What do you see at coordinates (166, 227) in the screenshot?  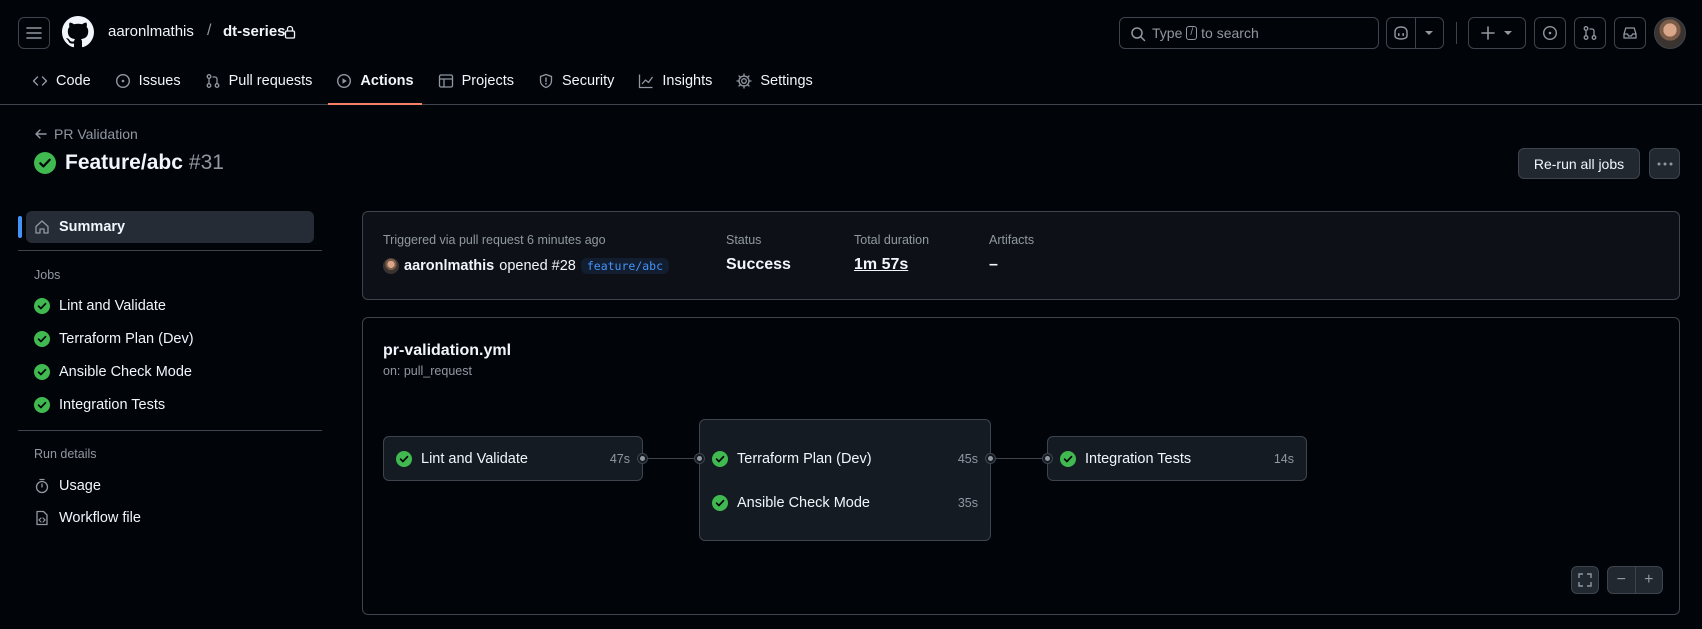 I see `sidebar-item-summary: Summary` at bounding box center [166, 227].